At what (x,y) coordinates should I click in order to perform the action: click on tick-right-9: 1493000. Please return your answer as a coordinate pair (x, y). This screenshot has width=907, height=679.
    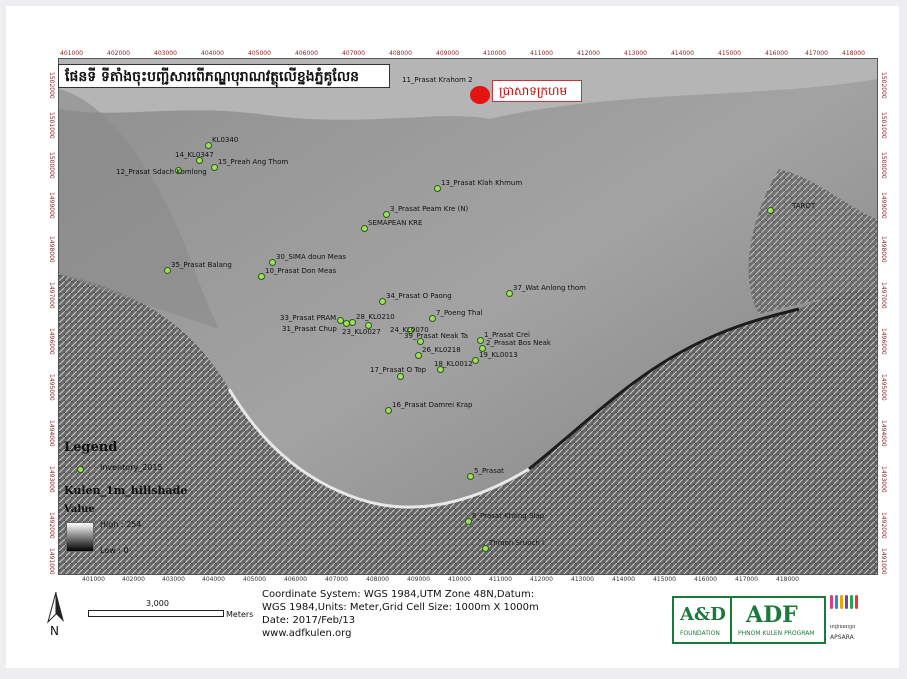
    Looking at the image, I should click on (883, 479).